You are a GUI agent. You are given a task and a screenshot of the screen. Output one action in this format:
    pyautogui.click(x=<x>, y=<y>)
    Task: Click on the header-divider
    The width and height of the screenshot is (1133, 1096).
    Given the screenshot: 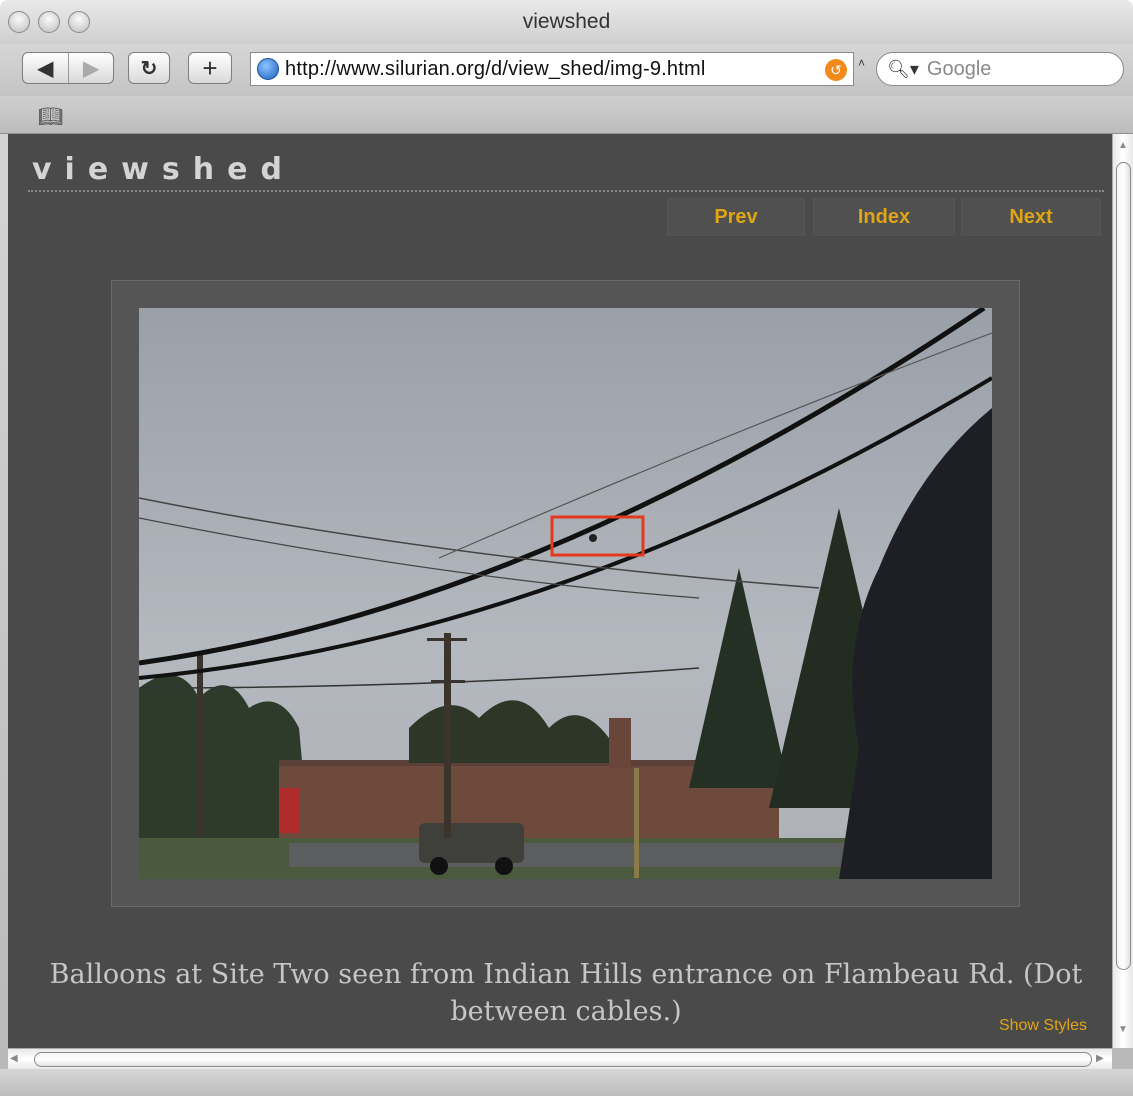 What is the action you would take?
    pyautogui.click(x=566, y=191)
    